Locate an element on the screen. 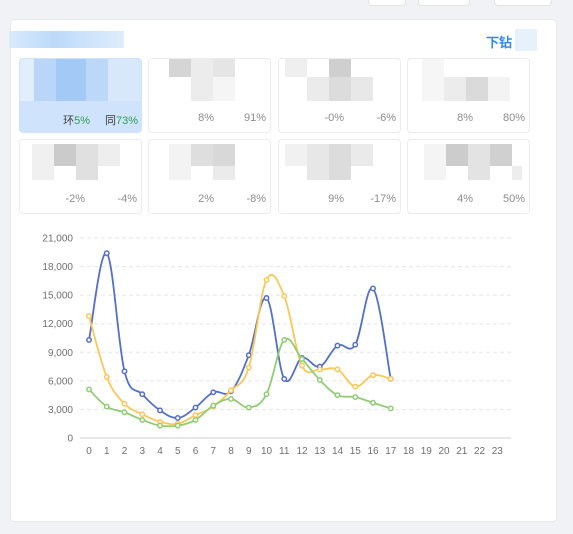 Image resolution: width=573 pixels, height=534 pixels. x-tick-label: 1 is located at coordinates (107, 451).